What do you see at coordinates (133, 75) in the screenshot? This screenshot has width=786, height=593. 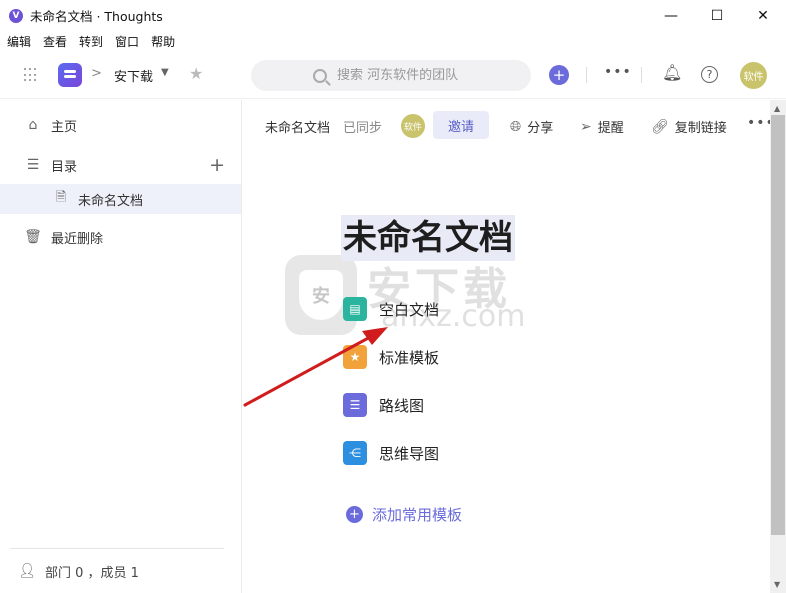 I see `workspace-name: 安下载` at bounding box center [133, 75].